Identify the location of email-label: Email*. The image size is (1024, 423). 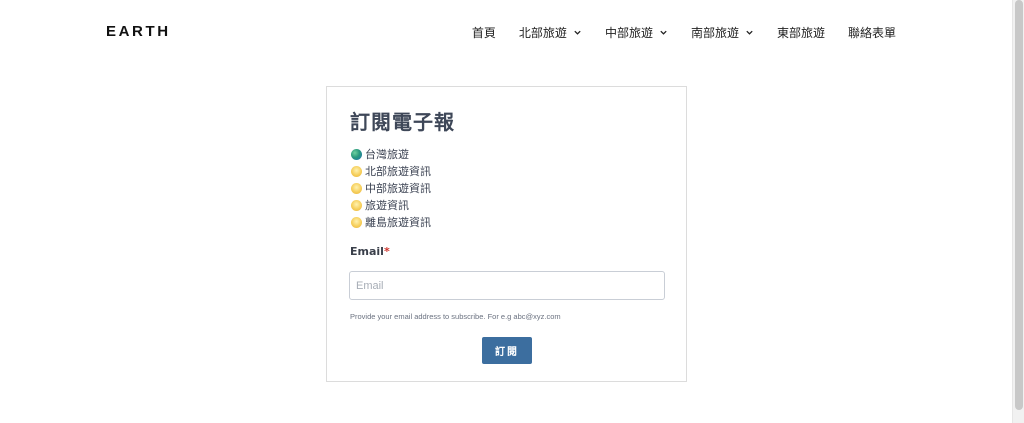
(370, 251).